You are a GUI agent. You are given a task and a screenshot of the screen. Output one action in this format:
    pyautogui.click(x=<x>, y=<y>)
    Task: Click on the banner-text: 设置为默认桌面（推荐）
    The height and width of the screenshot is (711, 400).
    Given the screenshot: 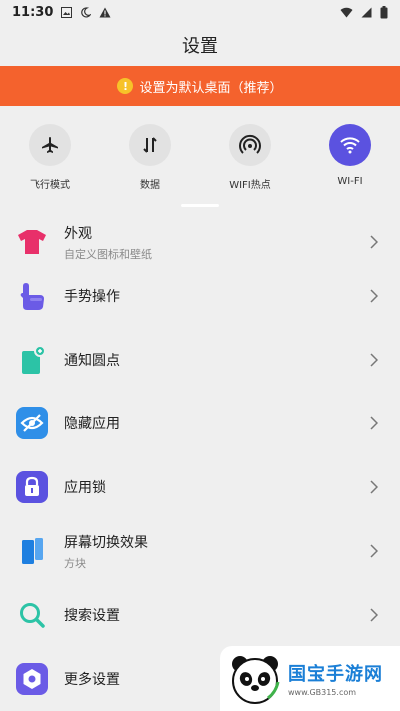 What is the action you would take?
    pyautogui.click(x=211, y=88)
    